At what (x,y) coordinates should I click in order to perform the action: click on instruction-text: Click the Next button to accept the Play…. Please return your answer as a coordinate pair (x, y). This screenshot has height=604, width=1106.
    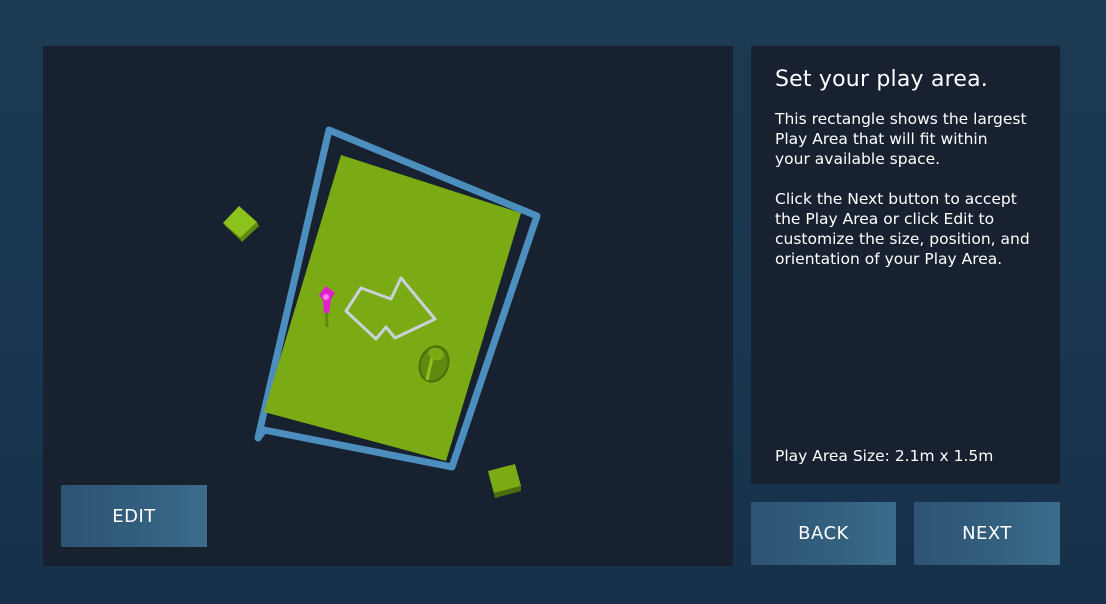
    Looking at the image, I should click on (902, 229).